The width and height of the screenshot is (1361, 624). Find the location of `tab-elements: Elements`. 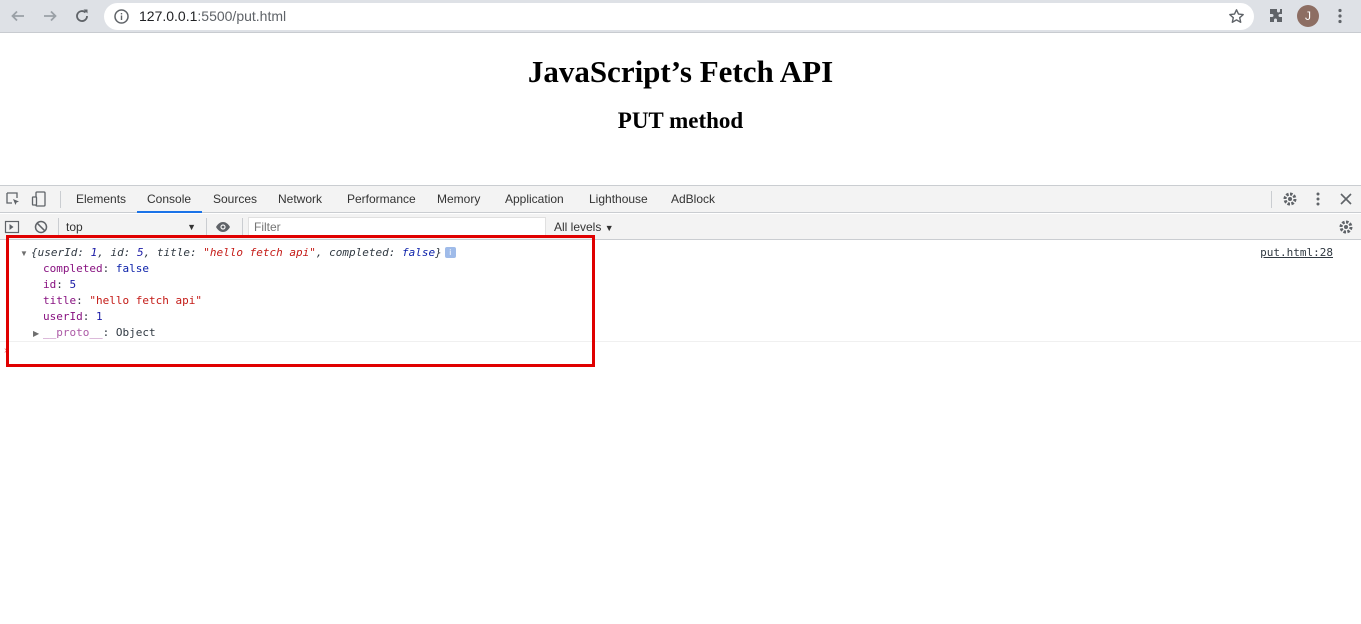

tab-elements: Elements is located at coordinates (101, 199).